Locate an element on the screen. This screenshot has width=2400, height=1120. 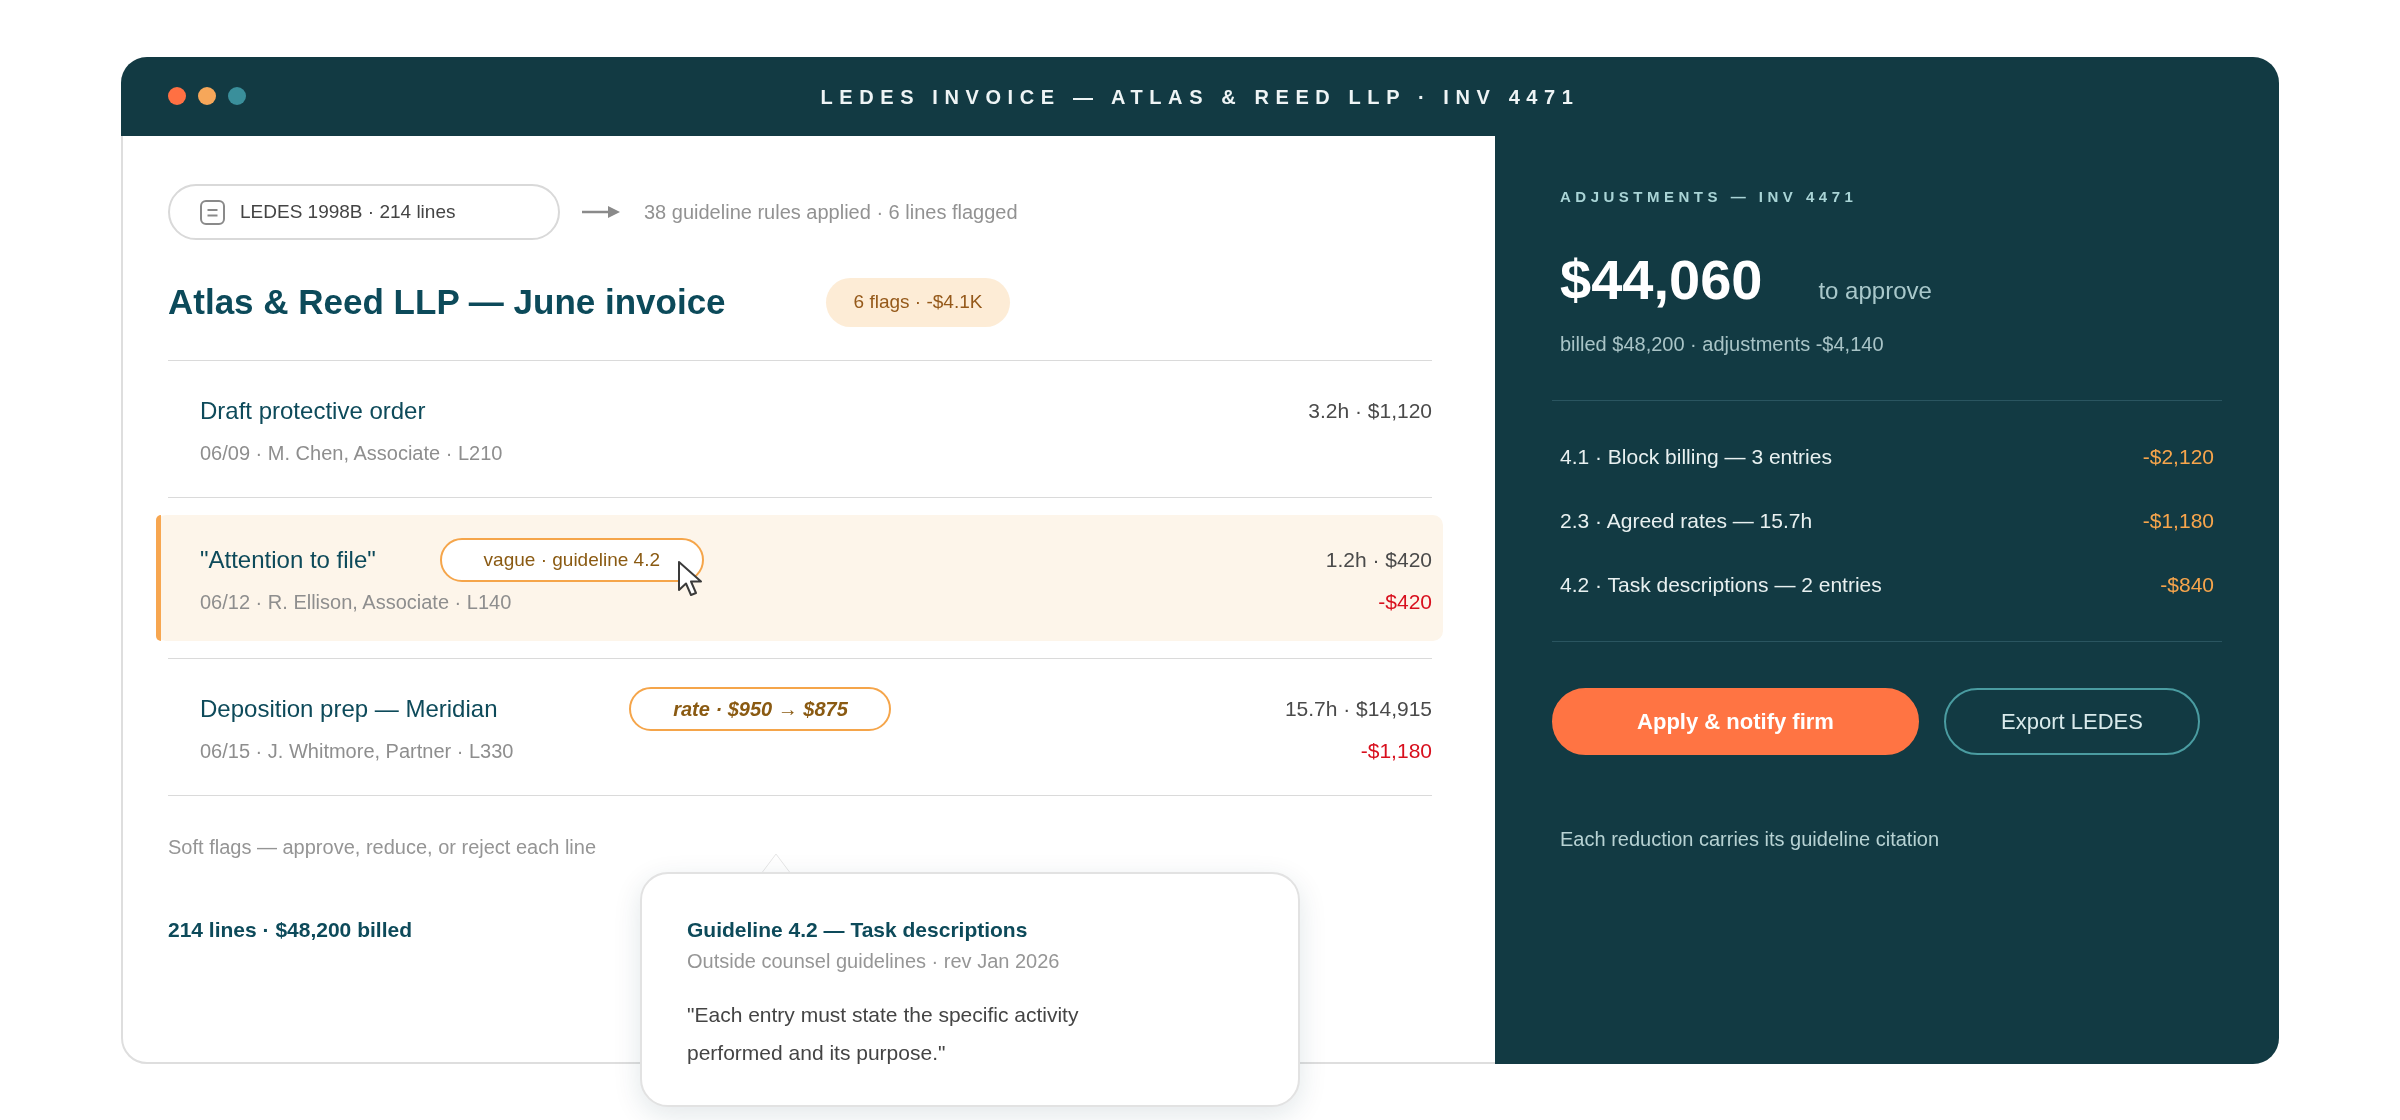
adjustment-label: 2.3 · Agreed rates — 15.7h is located at coordinates (1686, 521).